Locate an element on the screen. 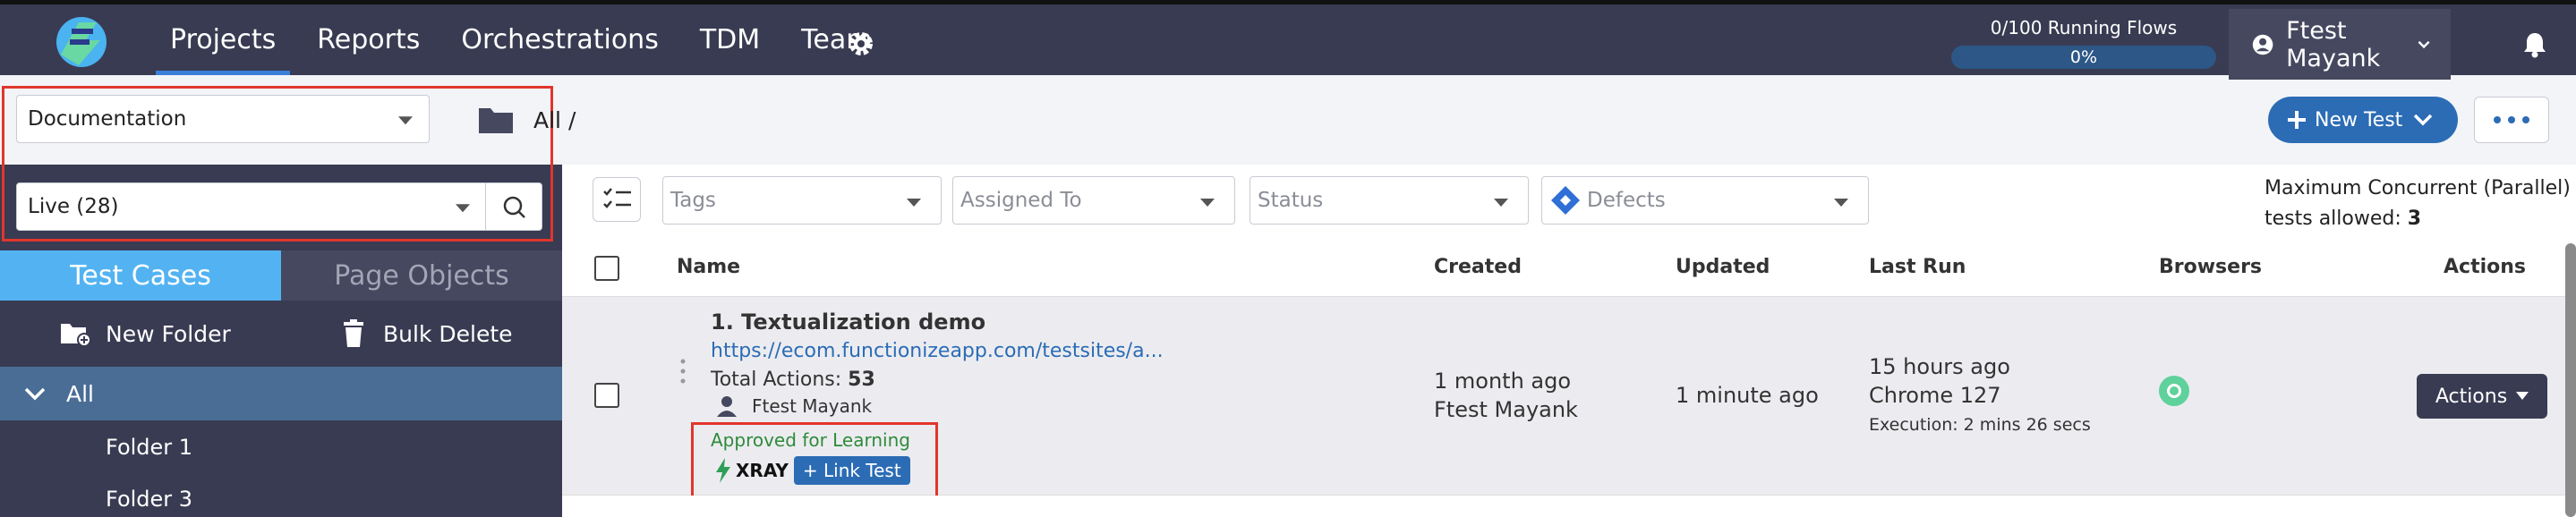  assigned-to-filter: Assigned To is located at coordinates (1093, 201).